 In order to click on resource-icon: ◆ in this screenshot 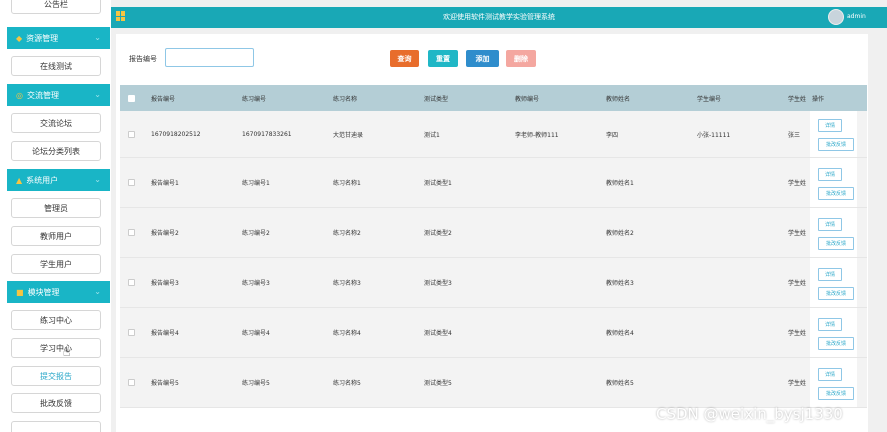, I will do `click(19, 38)`.